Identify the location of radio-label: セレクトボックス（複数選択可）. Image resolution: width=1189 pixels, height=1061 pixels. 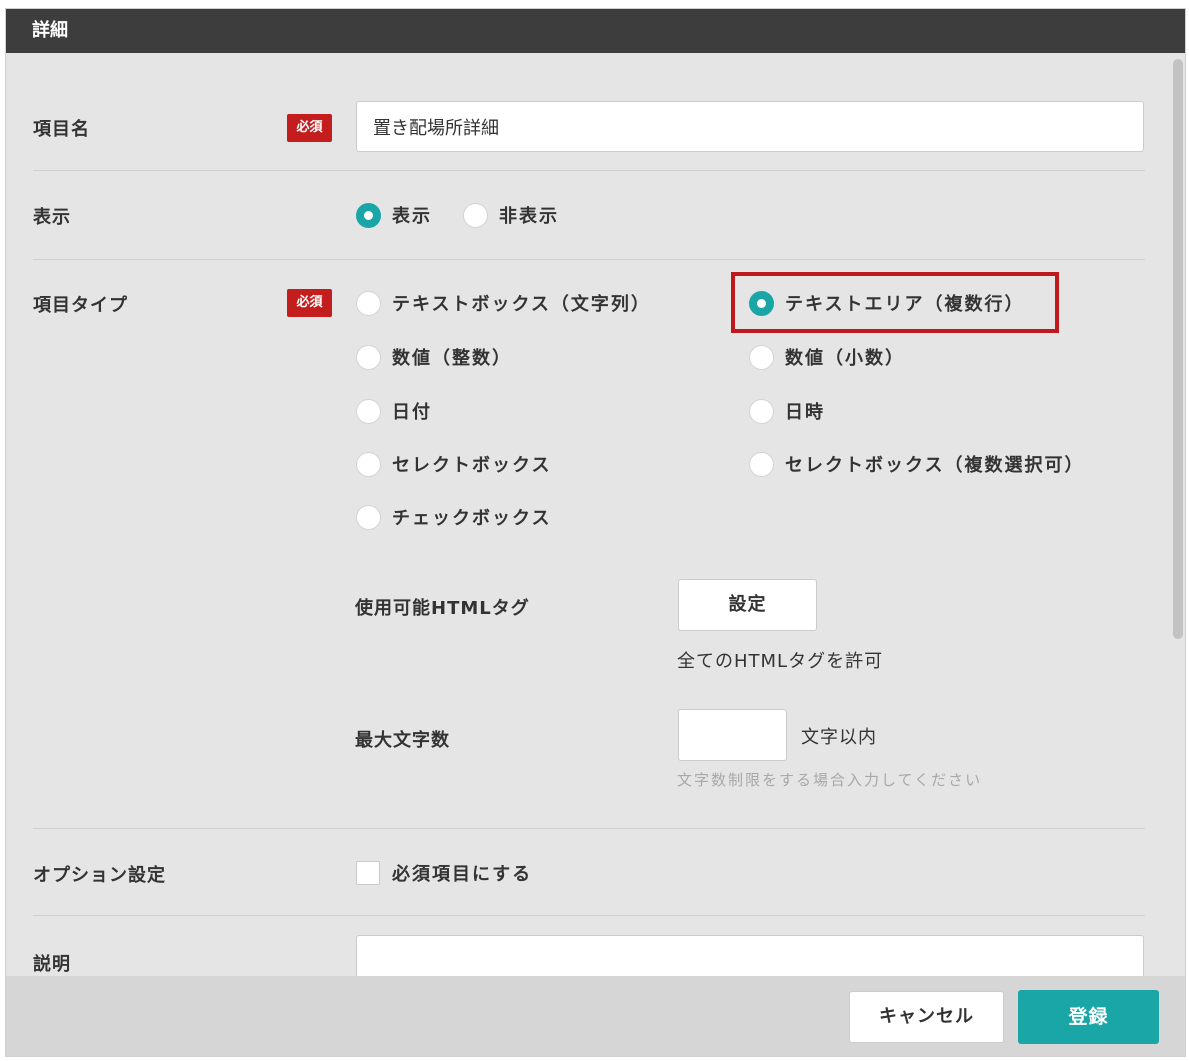
(935, 465).